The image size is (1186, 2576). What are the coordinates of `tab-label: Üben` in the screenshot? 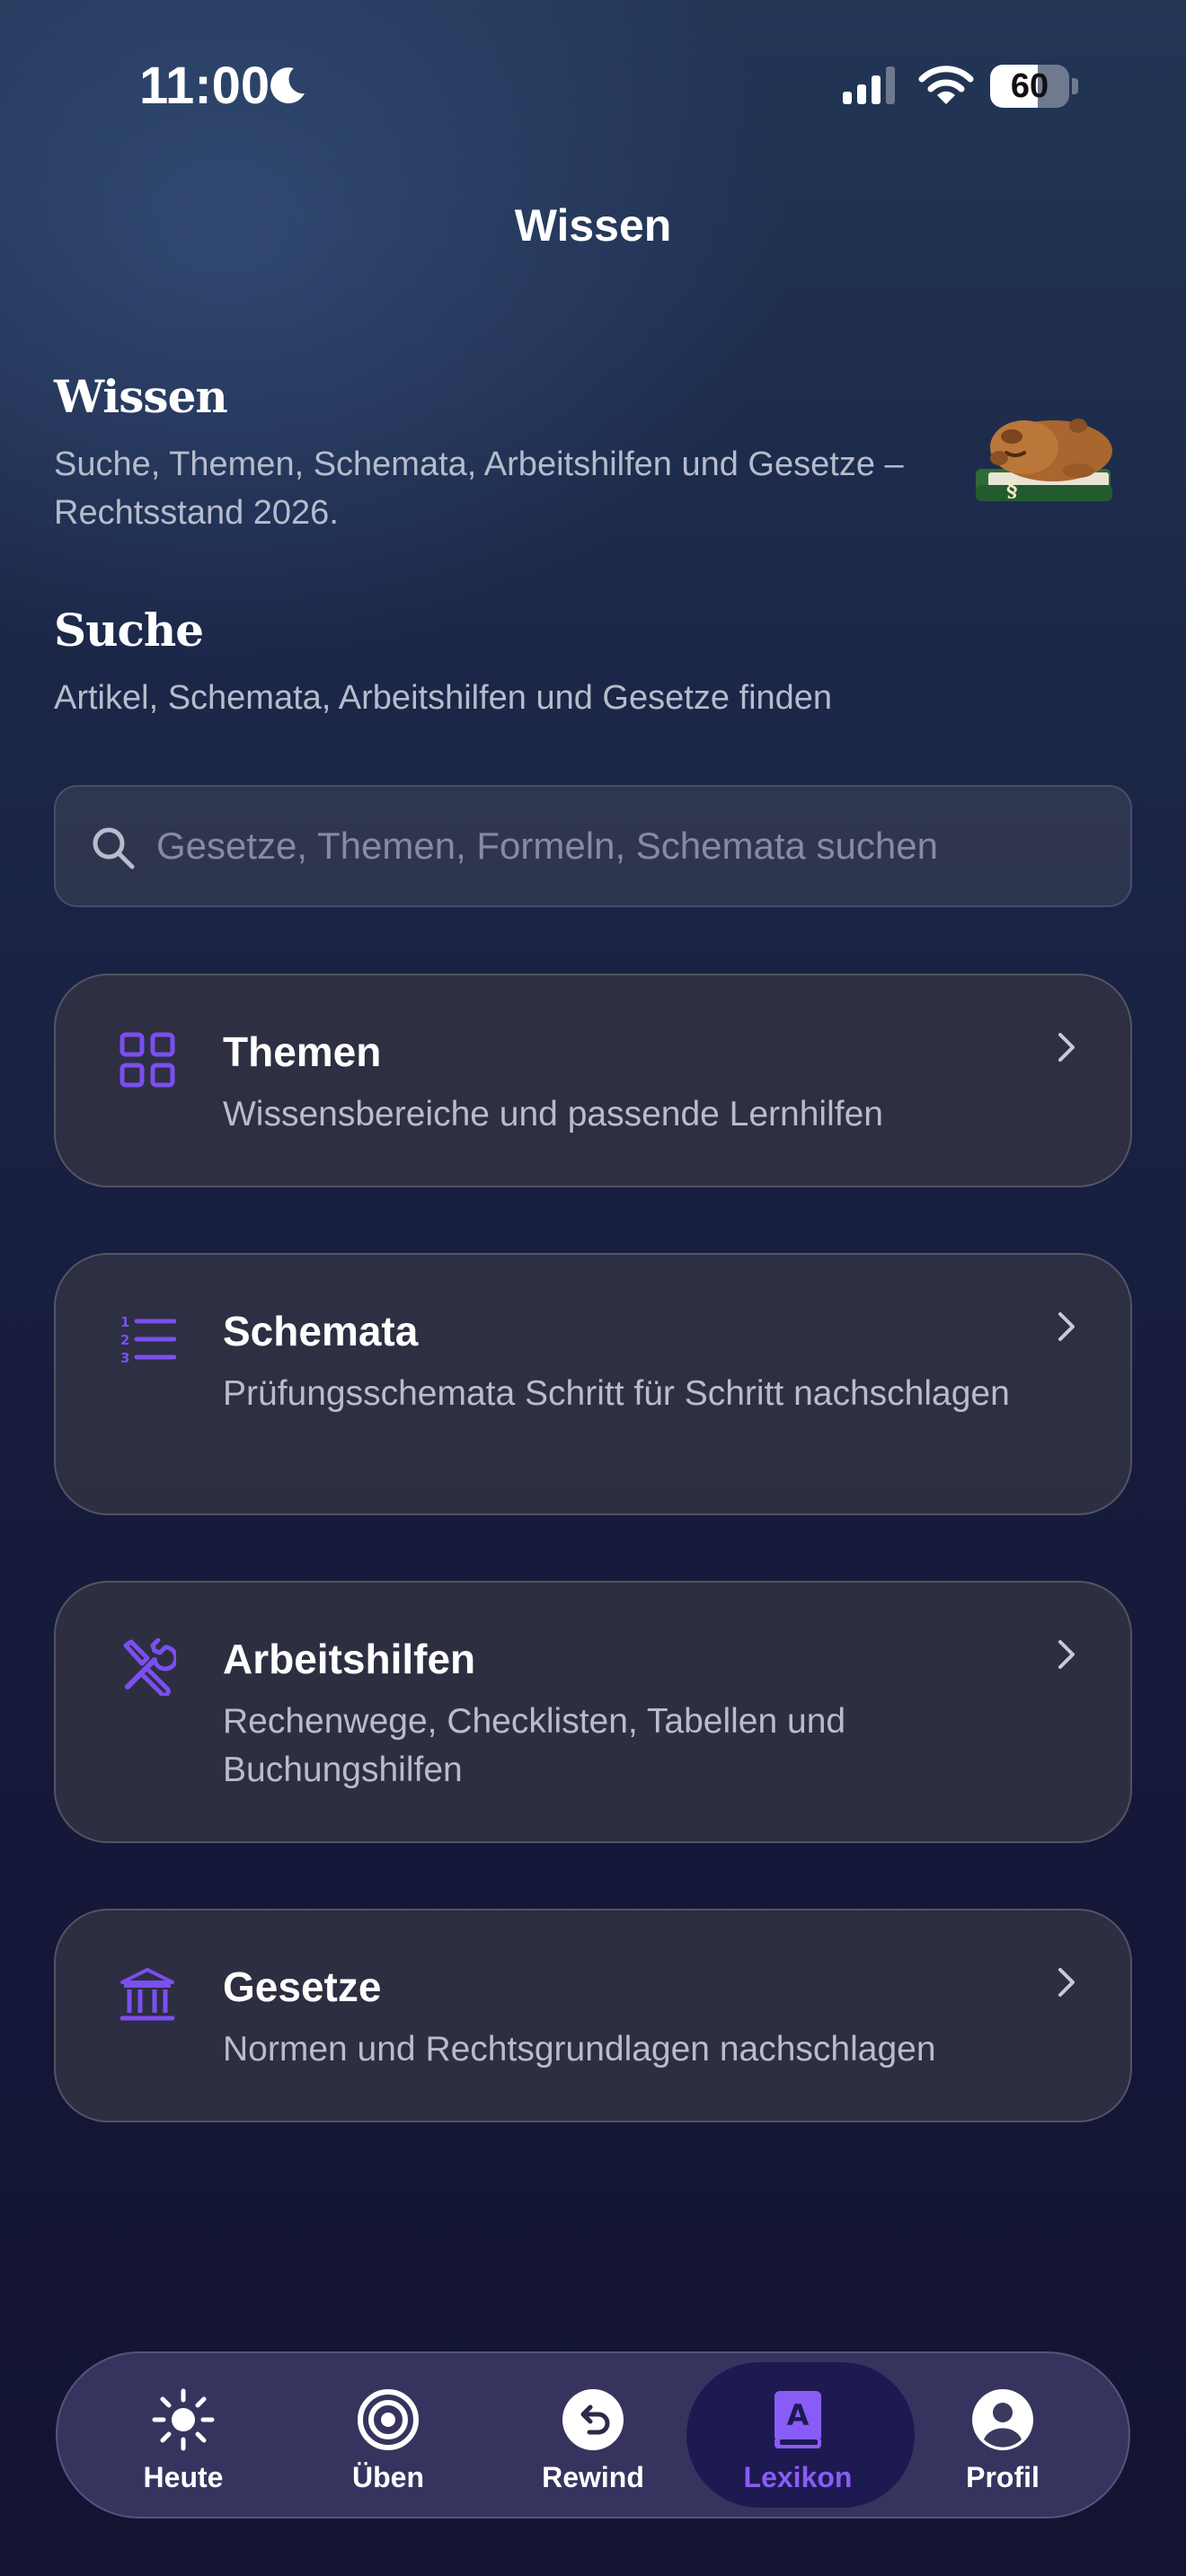 It's located at (388, 2477).